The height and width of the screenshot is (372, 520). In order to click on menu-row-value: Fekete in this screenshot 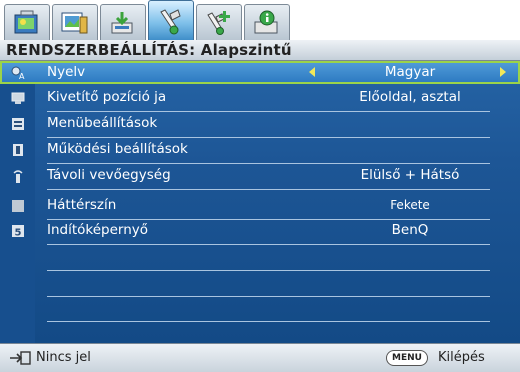, I will do `click(410, 205)`.